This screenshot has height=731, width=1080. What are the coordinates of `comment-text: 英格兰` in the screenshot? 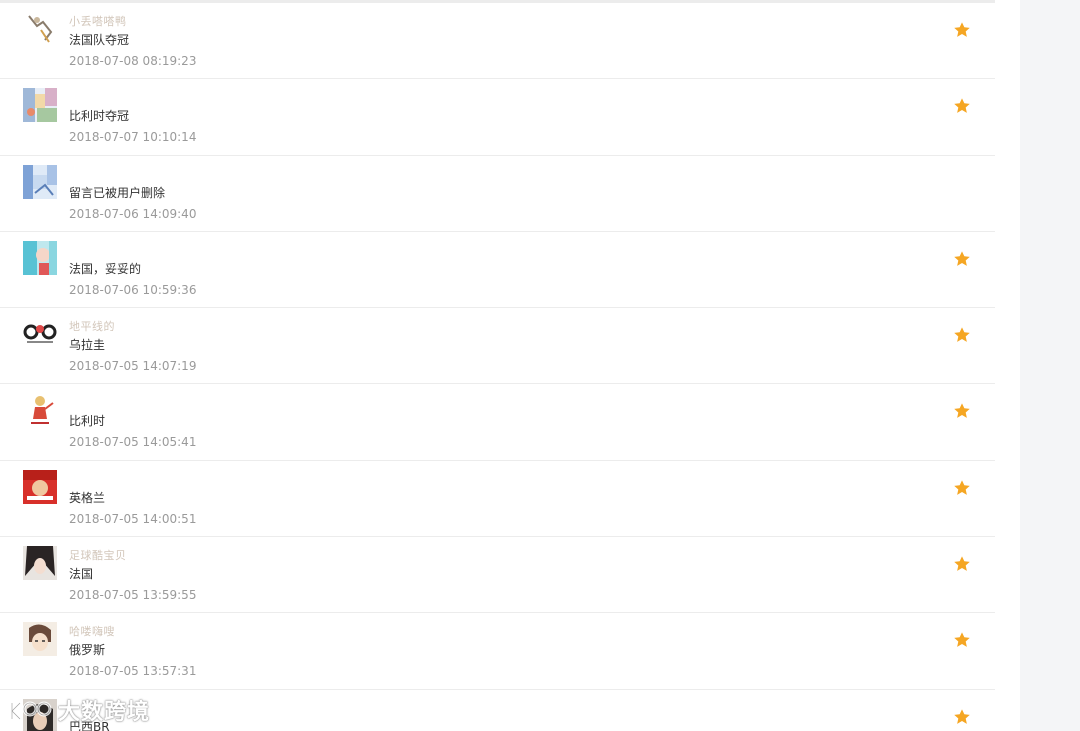 It's located at (87, 497).